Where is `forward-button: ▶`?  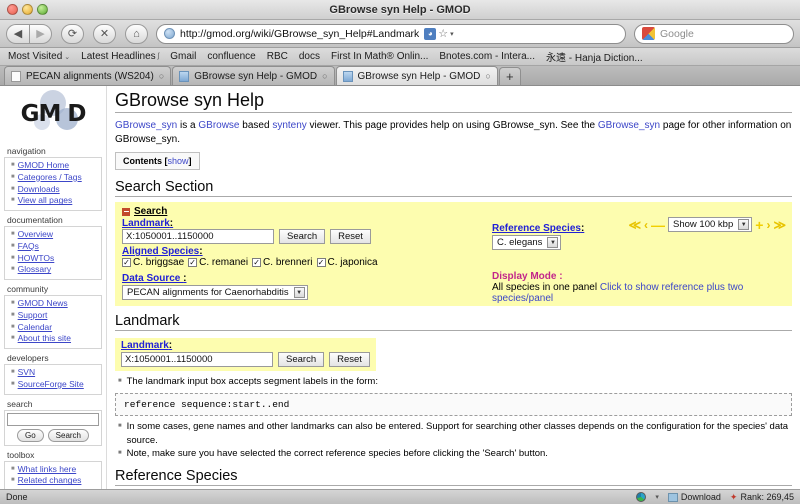
forward-button: ▶ is located at coordinates (40, 33).